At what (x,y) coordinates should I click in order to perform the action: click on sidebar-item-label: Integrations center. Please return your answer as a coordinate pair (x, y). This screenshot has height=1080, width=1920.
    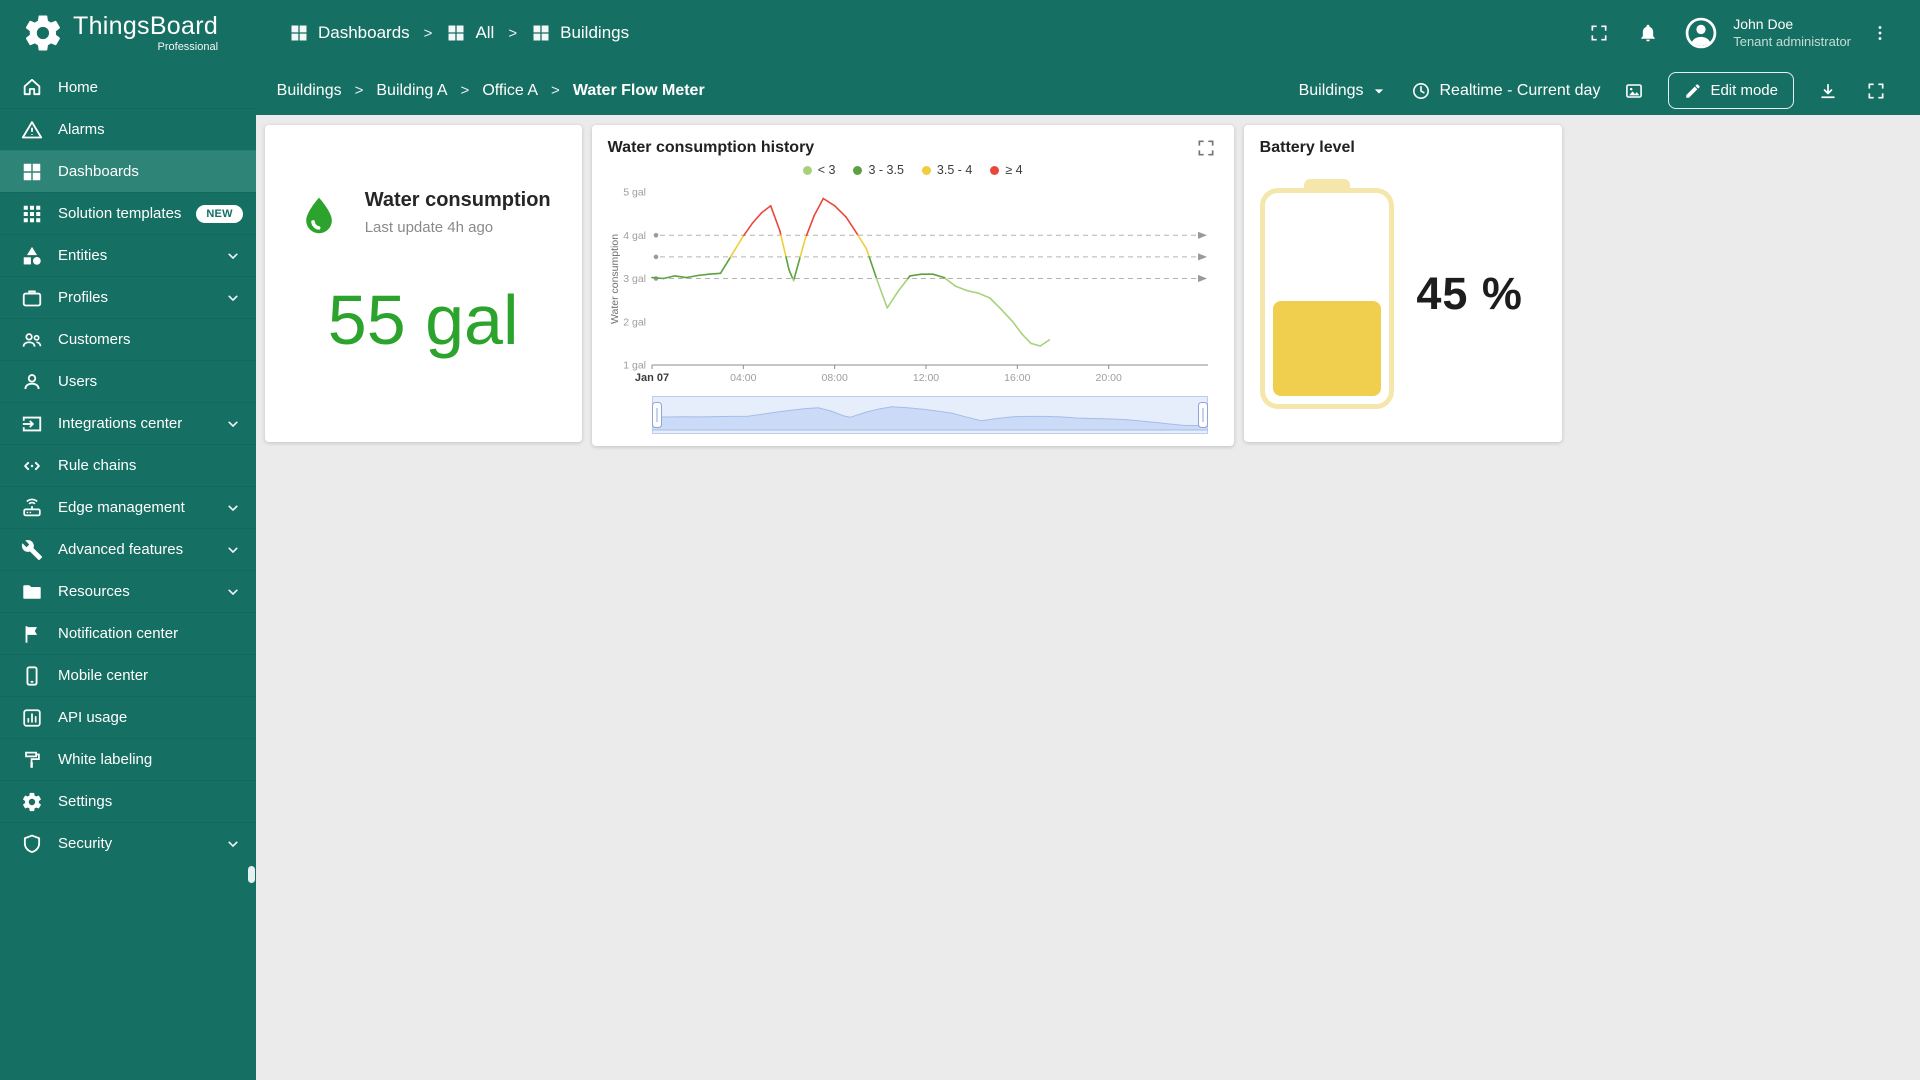
    Looking at the image, I should click on (120, 423).